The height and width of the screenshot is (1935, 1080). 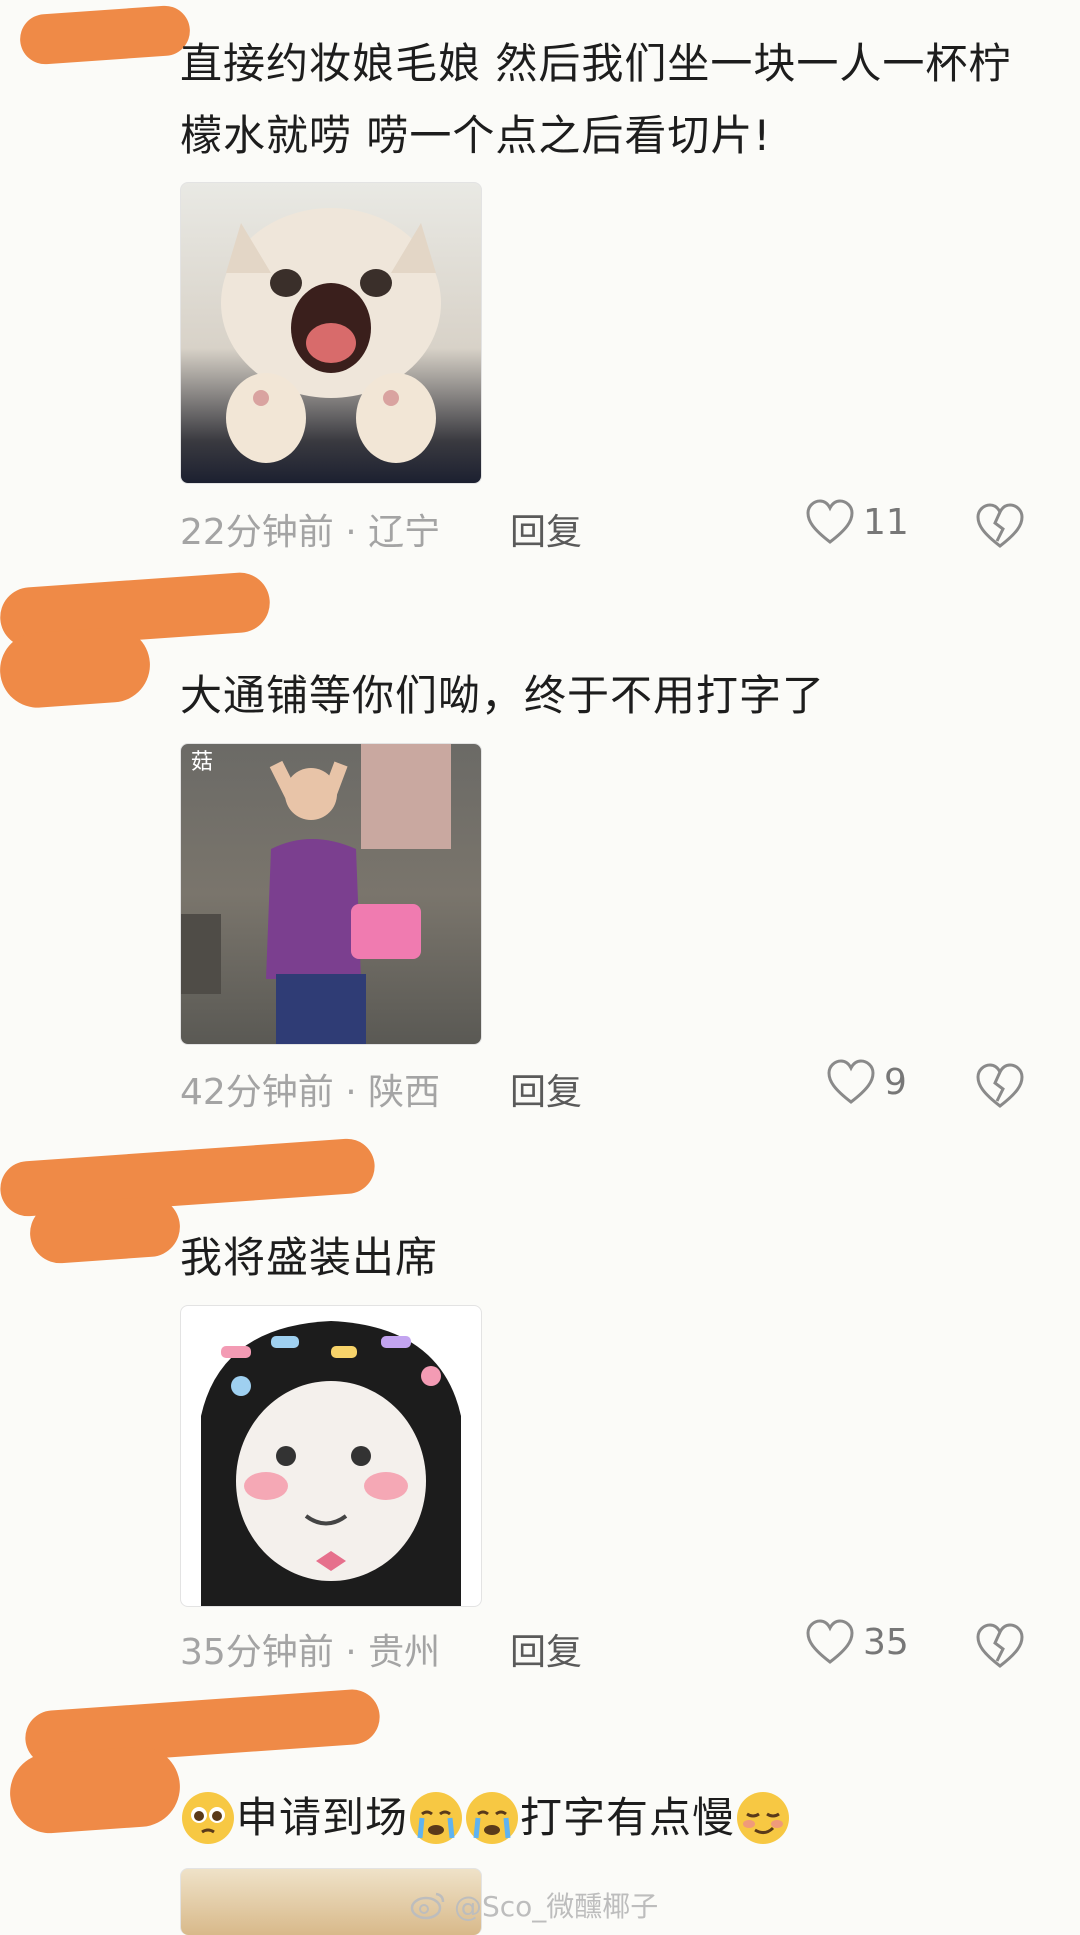 I want to click on comment-meta: 35分钟前 · 贵州, so click(x=310, y=1649).